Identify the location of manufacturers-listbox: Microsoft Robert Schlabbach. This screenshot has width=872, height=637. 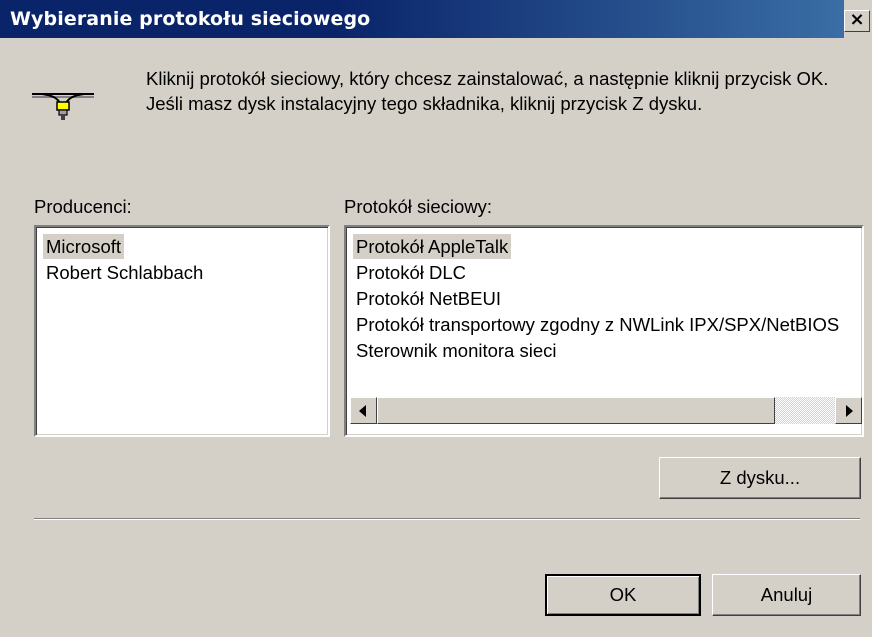
(182, 331).